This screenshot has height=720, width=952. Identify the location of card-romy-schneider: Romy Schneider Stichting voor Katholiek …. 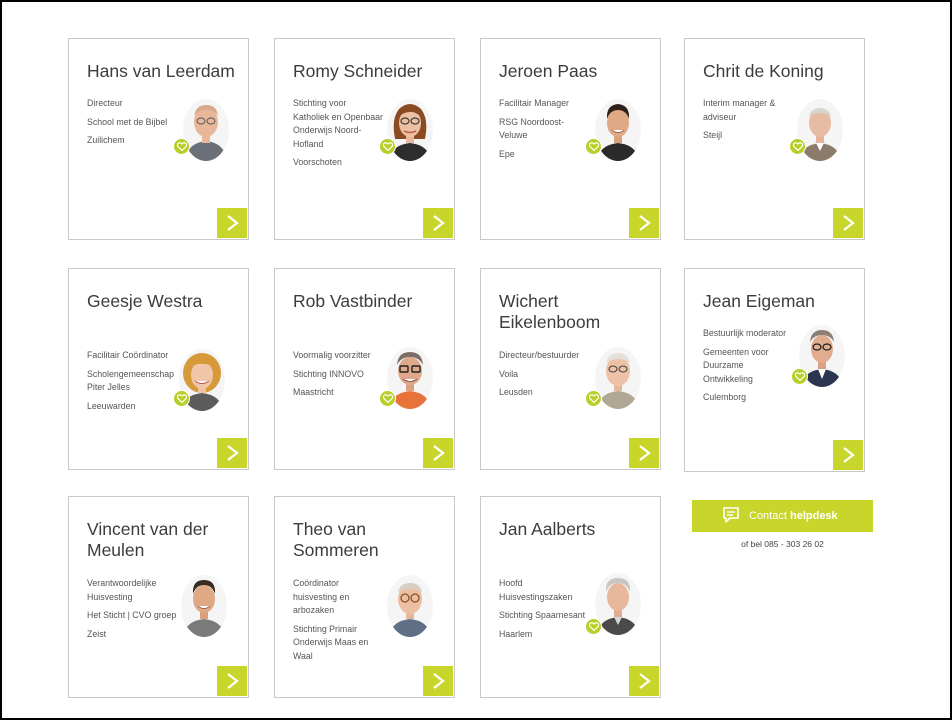
(364, 139).